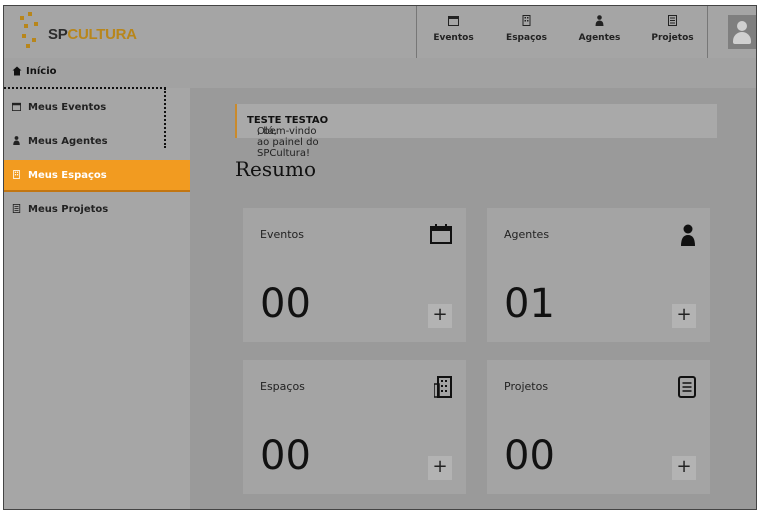 This screenshot has height=511, width=762. What do you see at coordinates (440, 316) in the screenshot?
I see `add-evento-button: +` at bounding box center [440, 316].